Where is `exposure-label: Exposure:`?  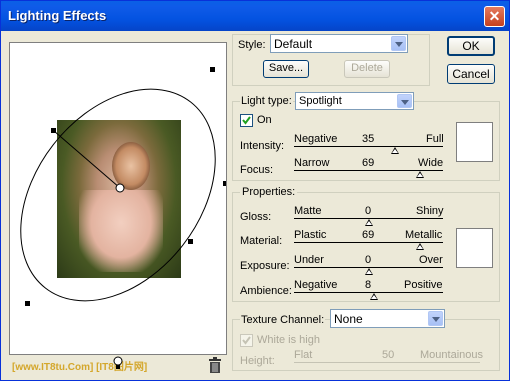 exposure-label: Exposure: is located at coordinates (265, 266).